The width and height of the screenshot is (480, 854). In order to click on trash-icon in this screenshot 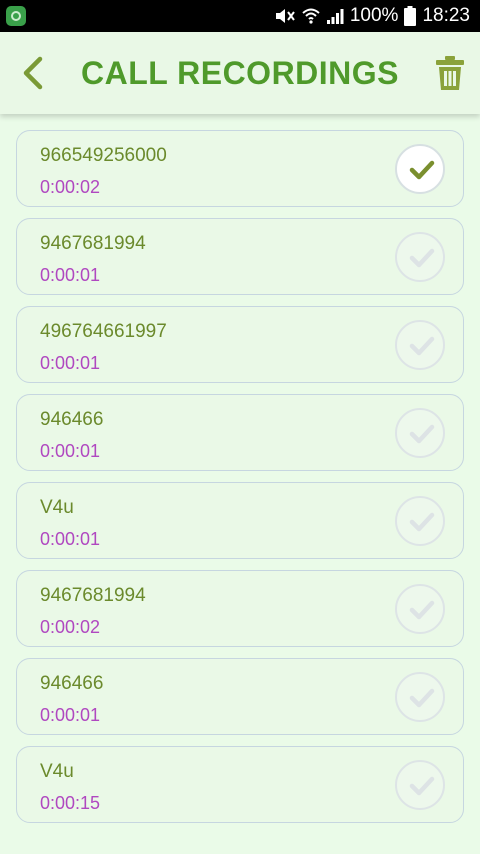, I will do `click(450, 73)`.